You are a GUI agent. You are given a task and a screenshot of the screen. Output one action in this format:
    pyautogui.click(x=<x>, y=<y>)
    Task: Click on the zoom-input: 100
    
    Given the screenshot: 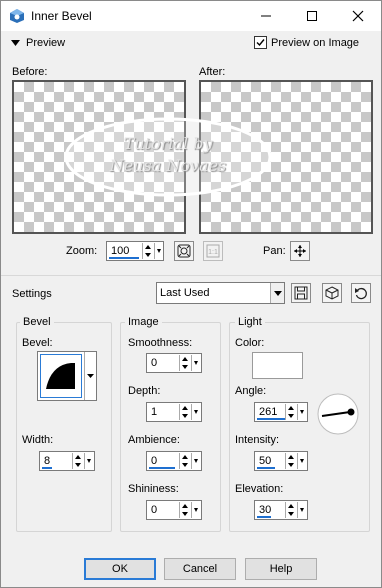 What is the action you would take?
    pyautogui.click(x=135, y=251)
    